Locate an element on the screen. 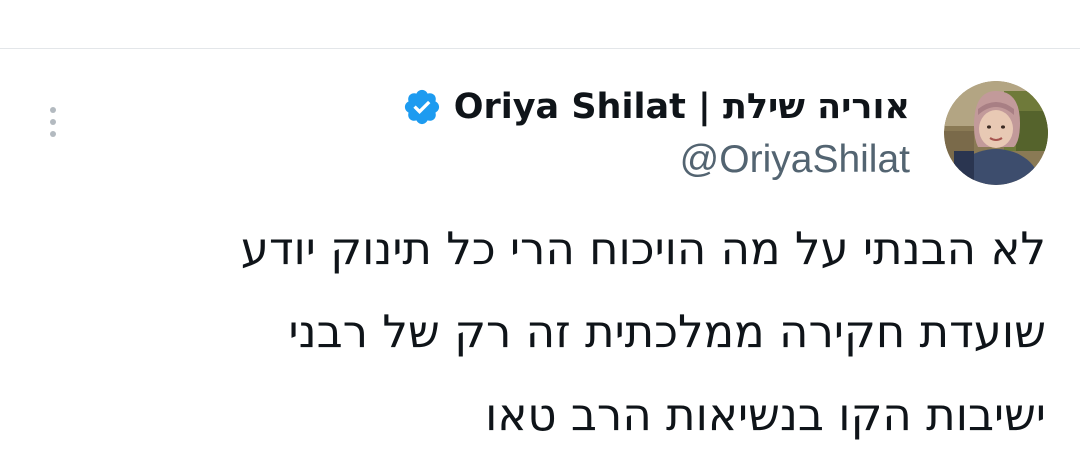  author-display-name: אוריה שילת | Oriya Shilat is located at coordinates (682, 107).